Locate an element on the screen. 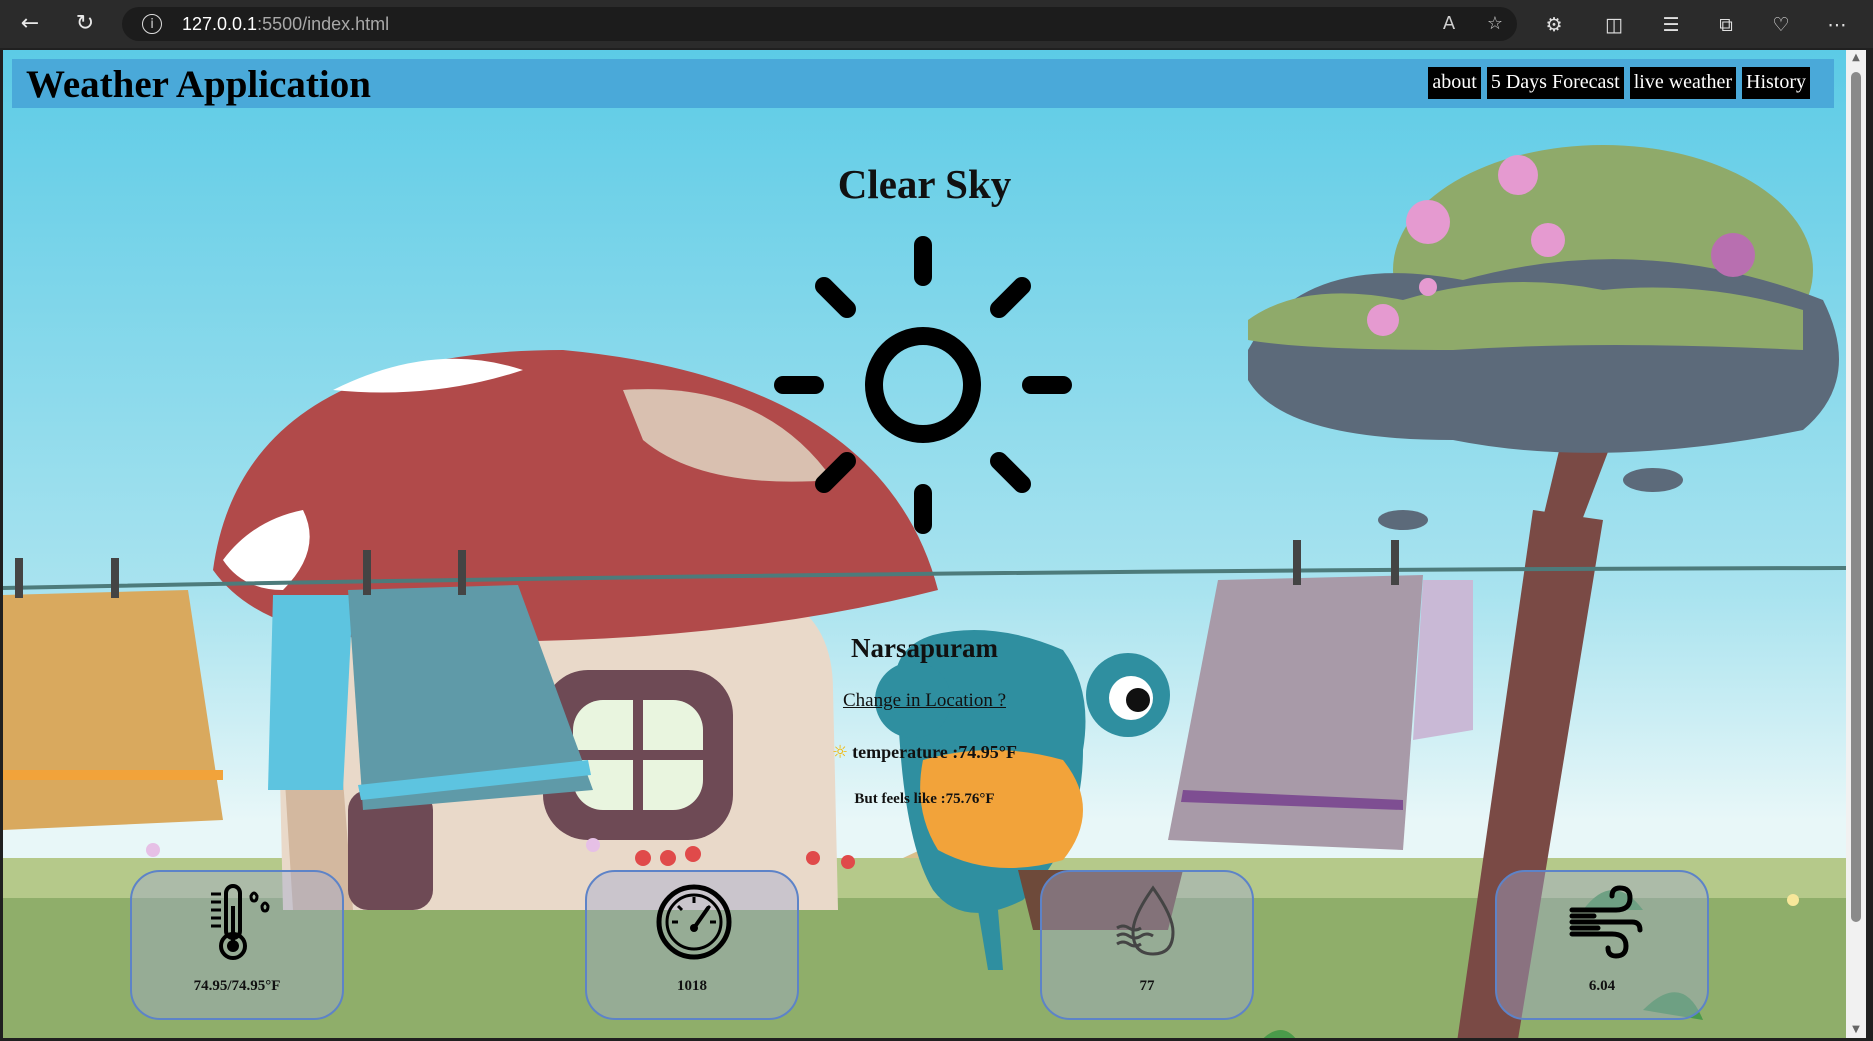 This screenshot has height=1041, width=1873. weather-description: Clear Sky is located at coordinates (924, 184).